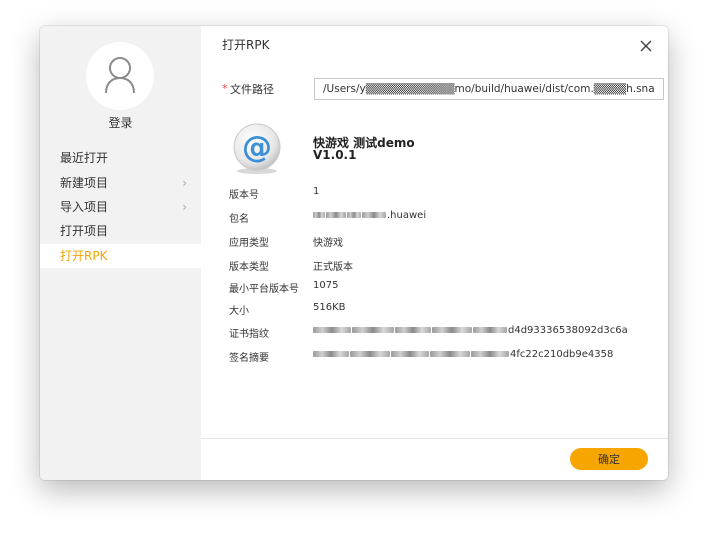 The height and width of the screenshot is (533, 708). What do you see at coordinates (84, 183) in the screenshot?
I see `sidebar-item-label: 新建项目` at bounding box center [84, 183].